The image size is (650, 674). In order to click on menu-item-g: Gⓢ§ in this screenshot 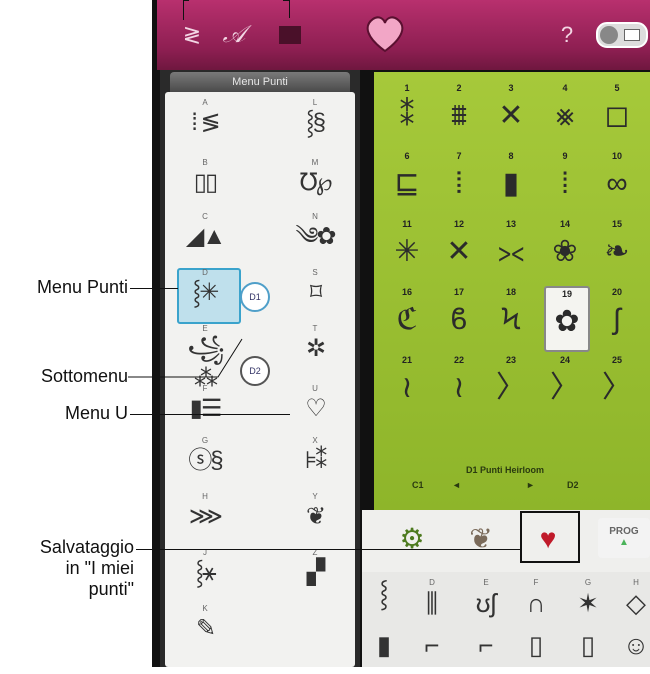, I will do `click(205, 458)`.